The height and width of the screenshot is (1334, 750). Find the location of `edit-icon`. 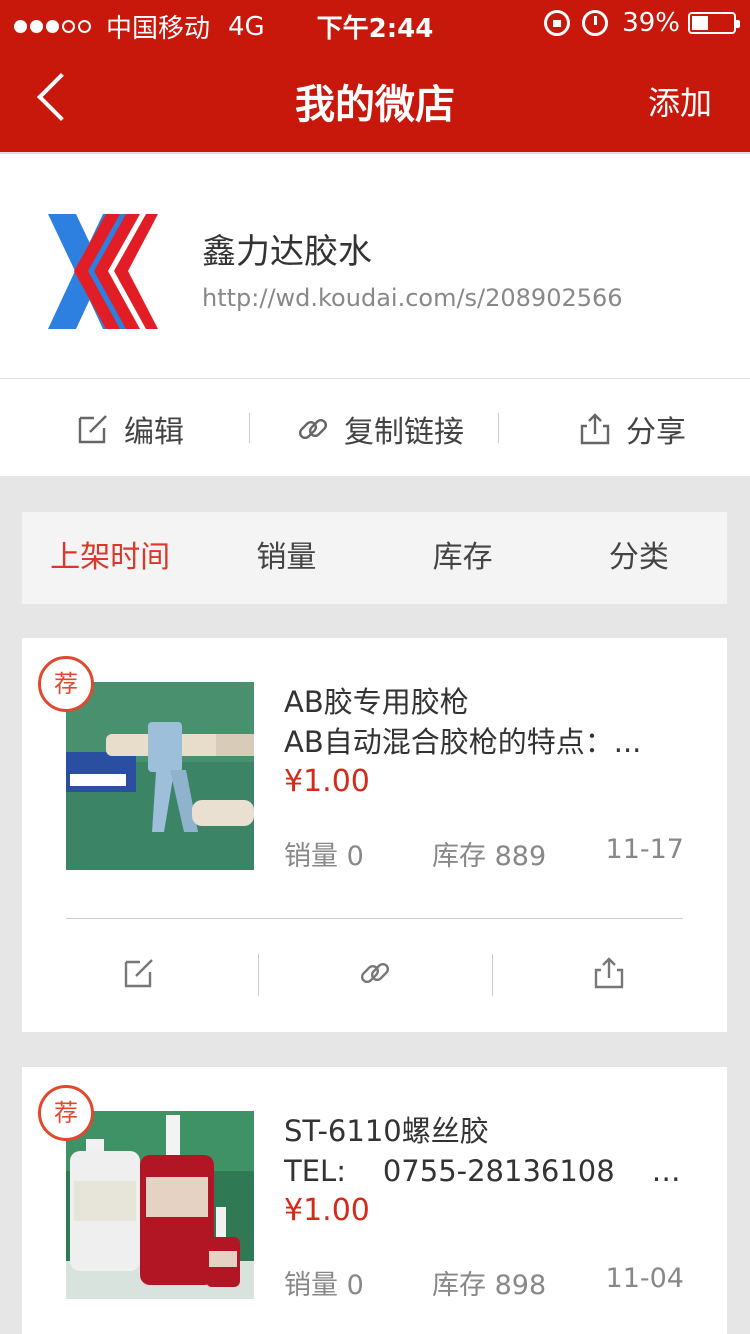

edit-icon is located at coordinates (92, 429).